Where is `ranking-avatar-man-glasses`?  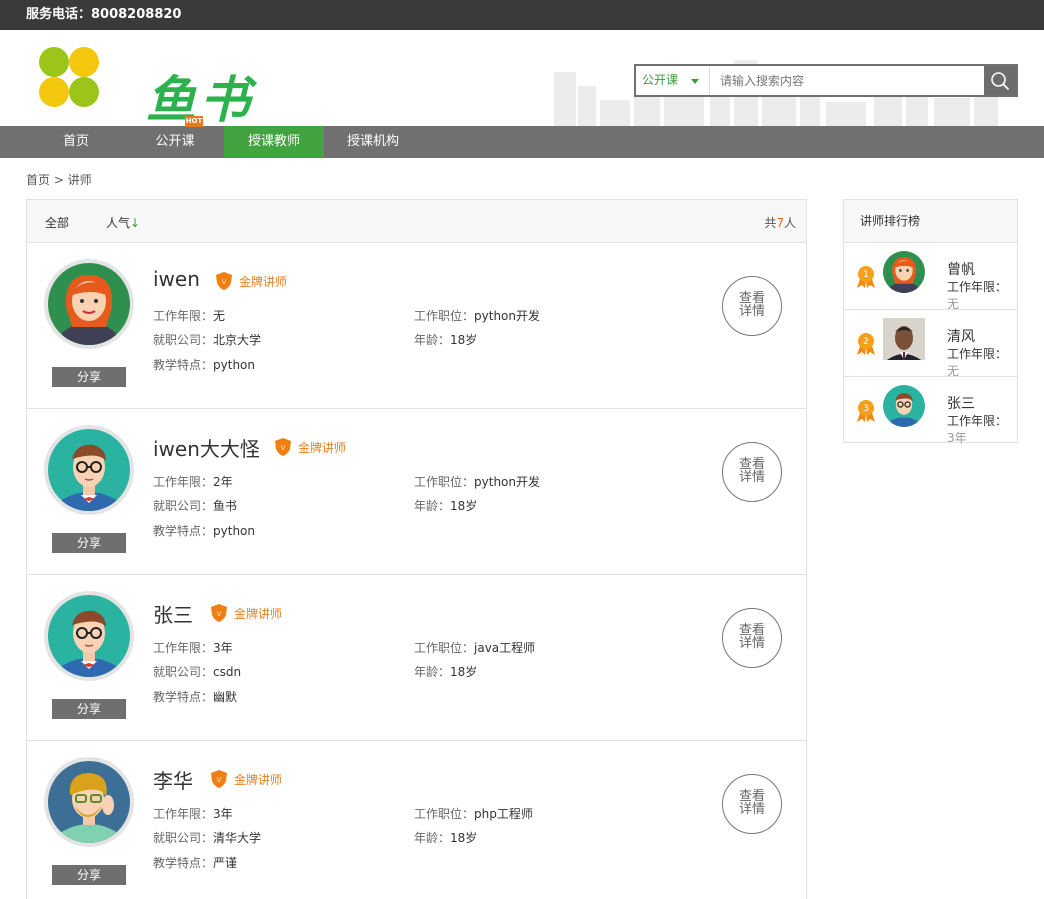
ranking-avatar-man-glasses is located at coordinates (904, 406).